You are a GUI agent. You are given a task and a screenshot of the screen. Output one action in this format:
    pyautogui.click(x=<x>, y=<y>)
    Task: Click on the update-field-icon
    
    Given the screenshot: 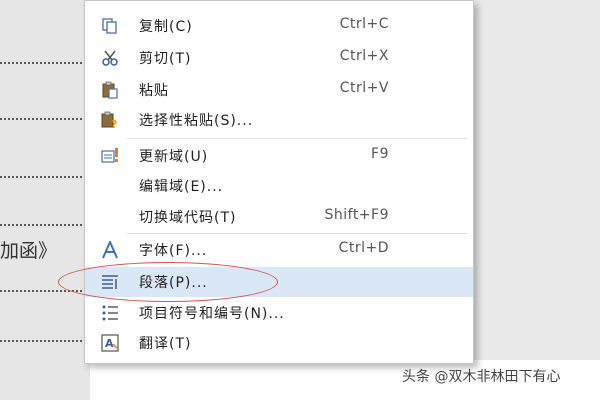 What is the action you would take?
    pyautogui.click(x=110, y=156)
    